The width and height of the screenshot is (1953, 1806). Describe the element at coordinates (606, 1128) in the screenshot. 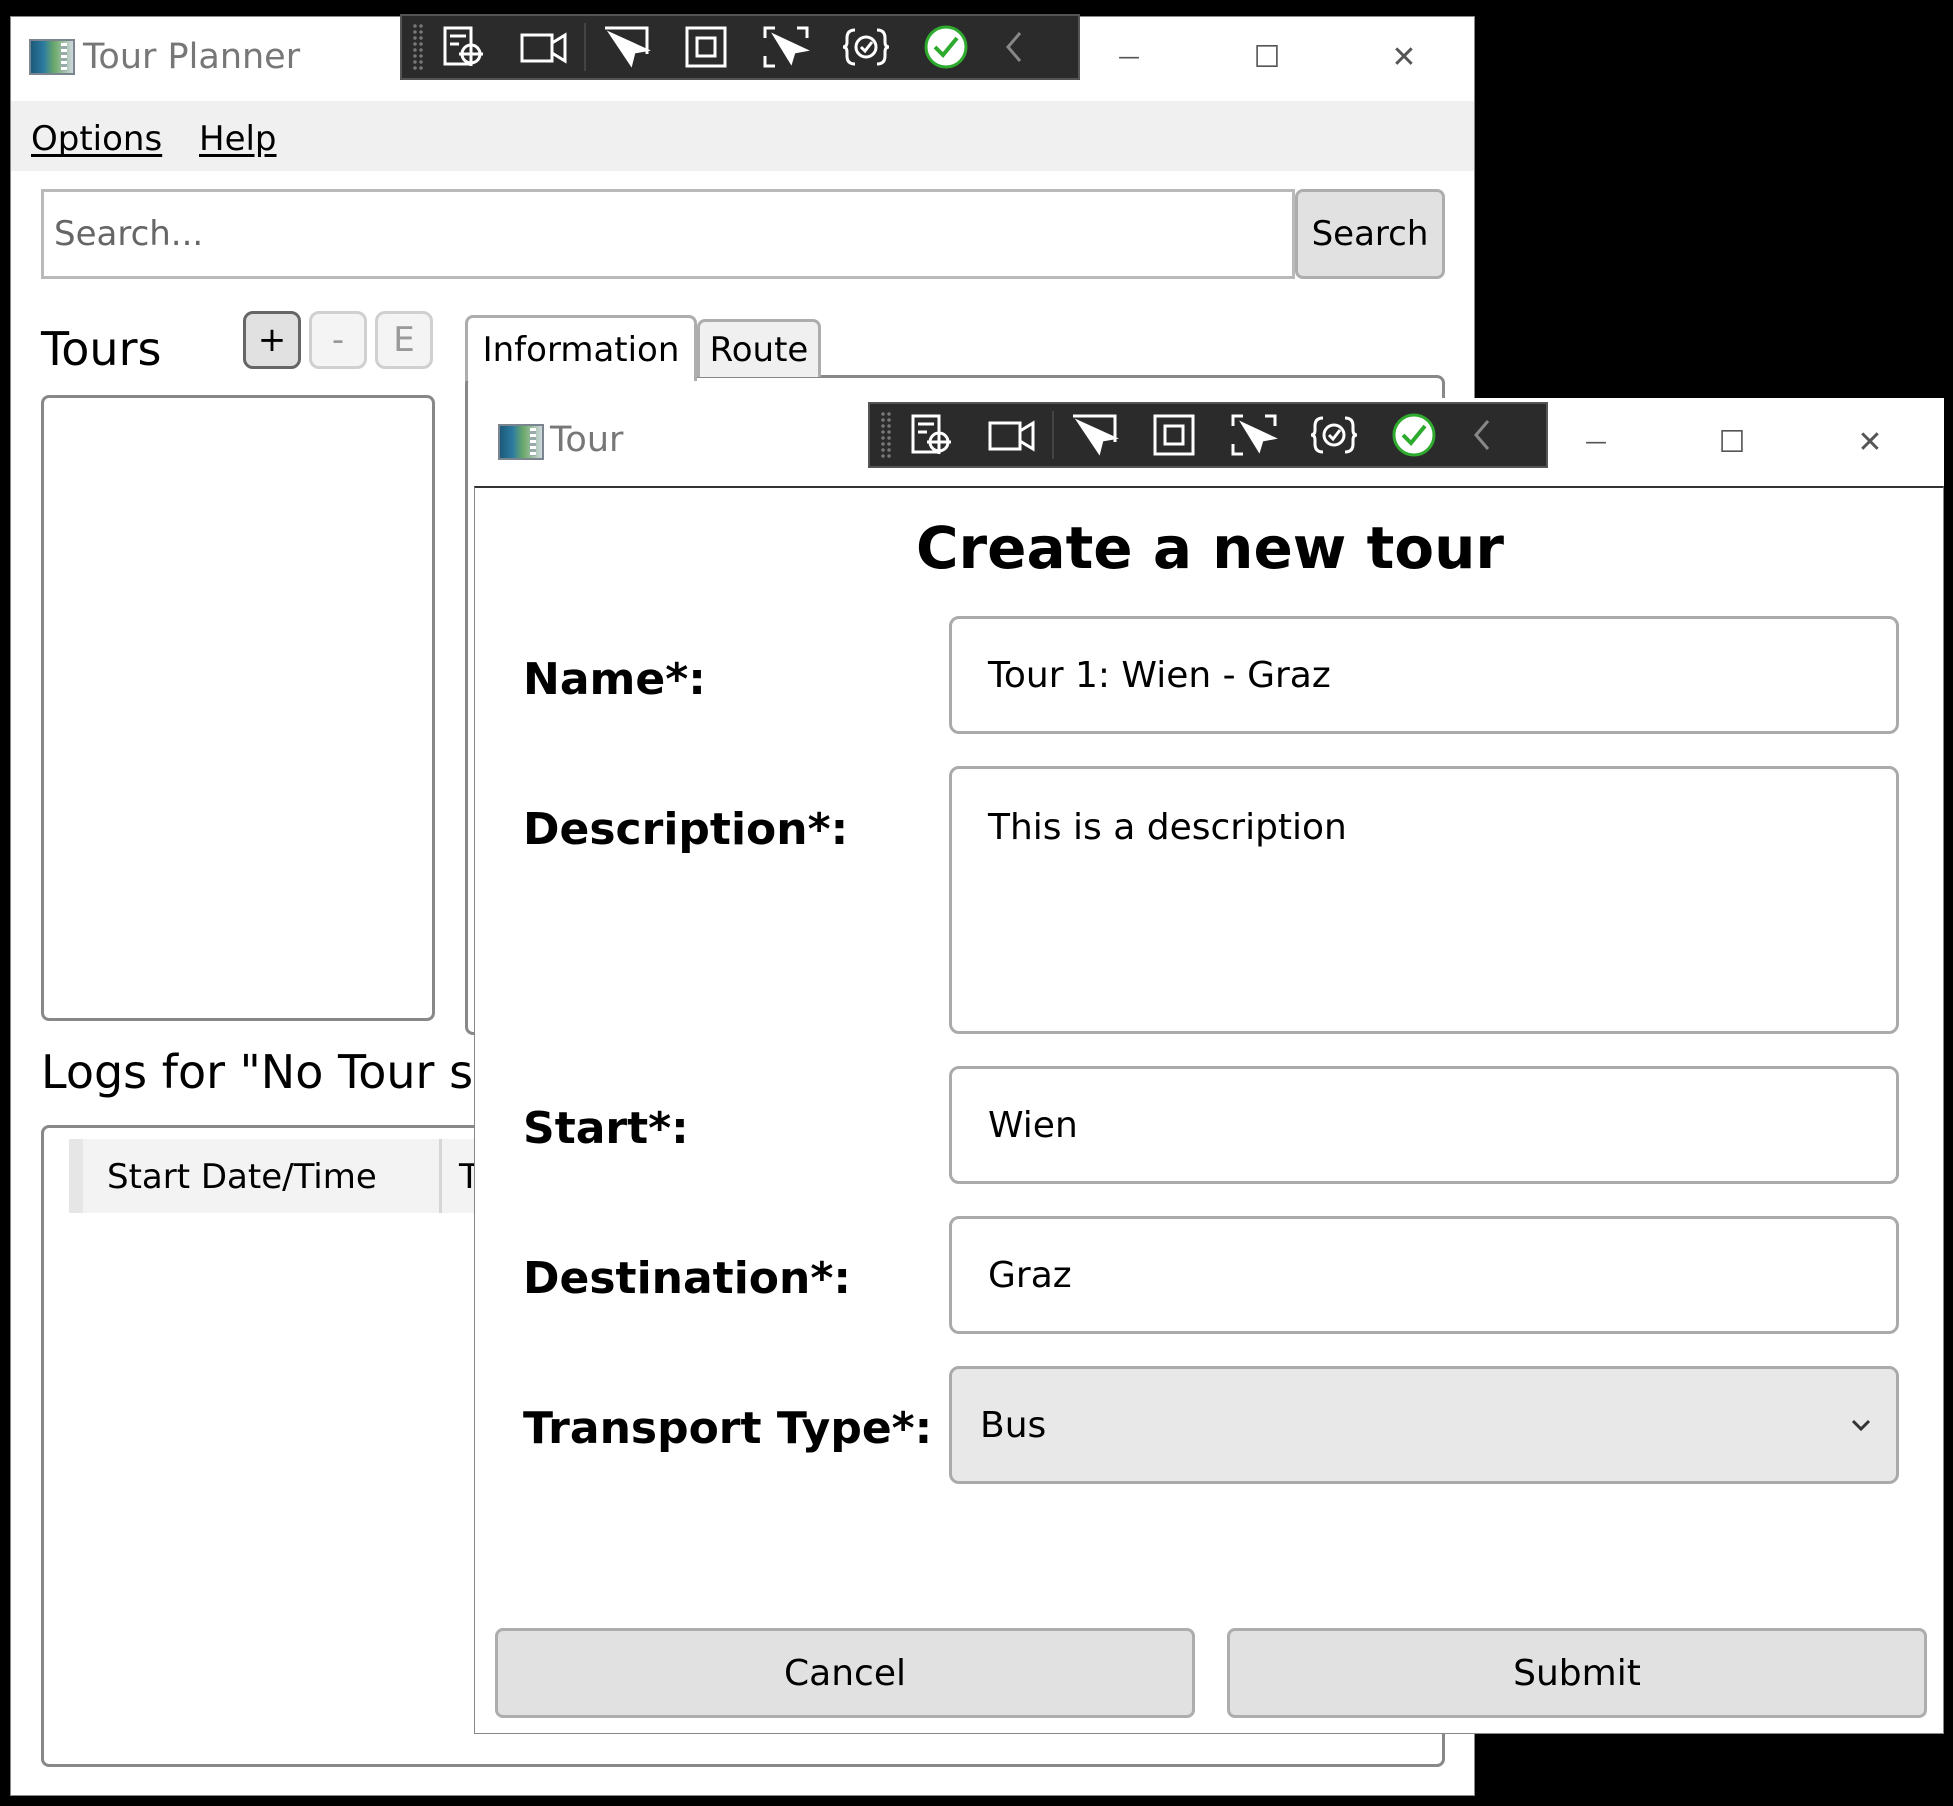

I see `start-label: Start*:` at that location.